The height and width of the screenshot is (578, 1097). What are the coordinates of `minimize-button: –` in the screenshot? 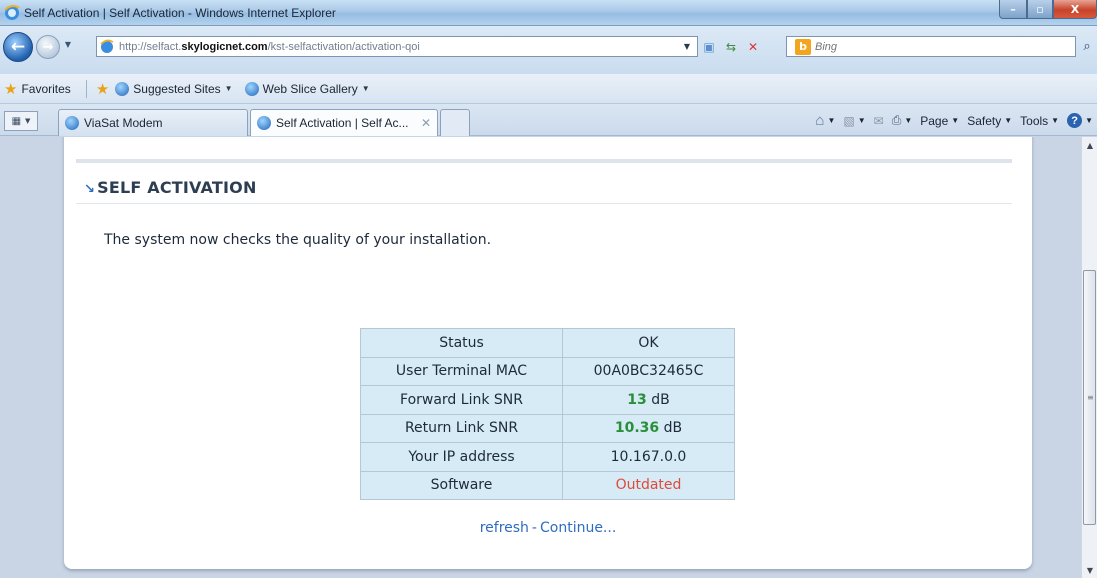 It's located at (1013, 9).